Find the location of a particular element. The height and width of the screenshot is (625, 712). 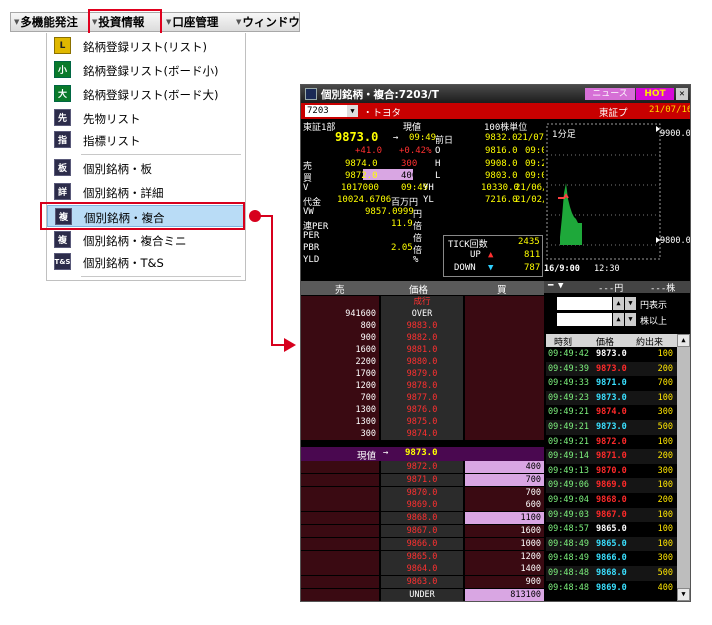

ask-qty: 2200 is located at coordinates (340, 362).